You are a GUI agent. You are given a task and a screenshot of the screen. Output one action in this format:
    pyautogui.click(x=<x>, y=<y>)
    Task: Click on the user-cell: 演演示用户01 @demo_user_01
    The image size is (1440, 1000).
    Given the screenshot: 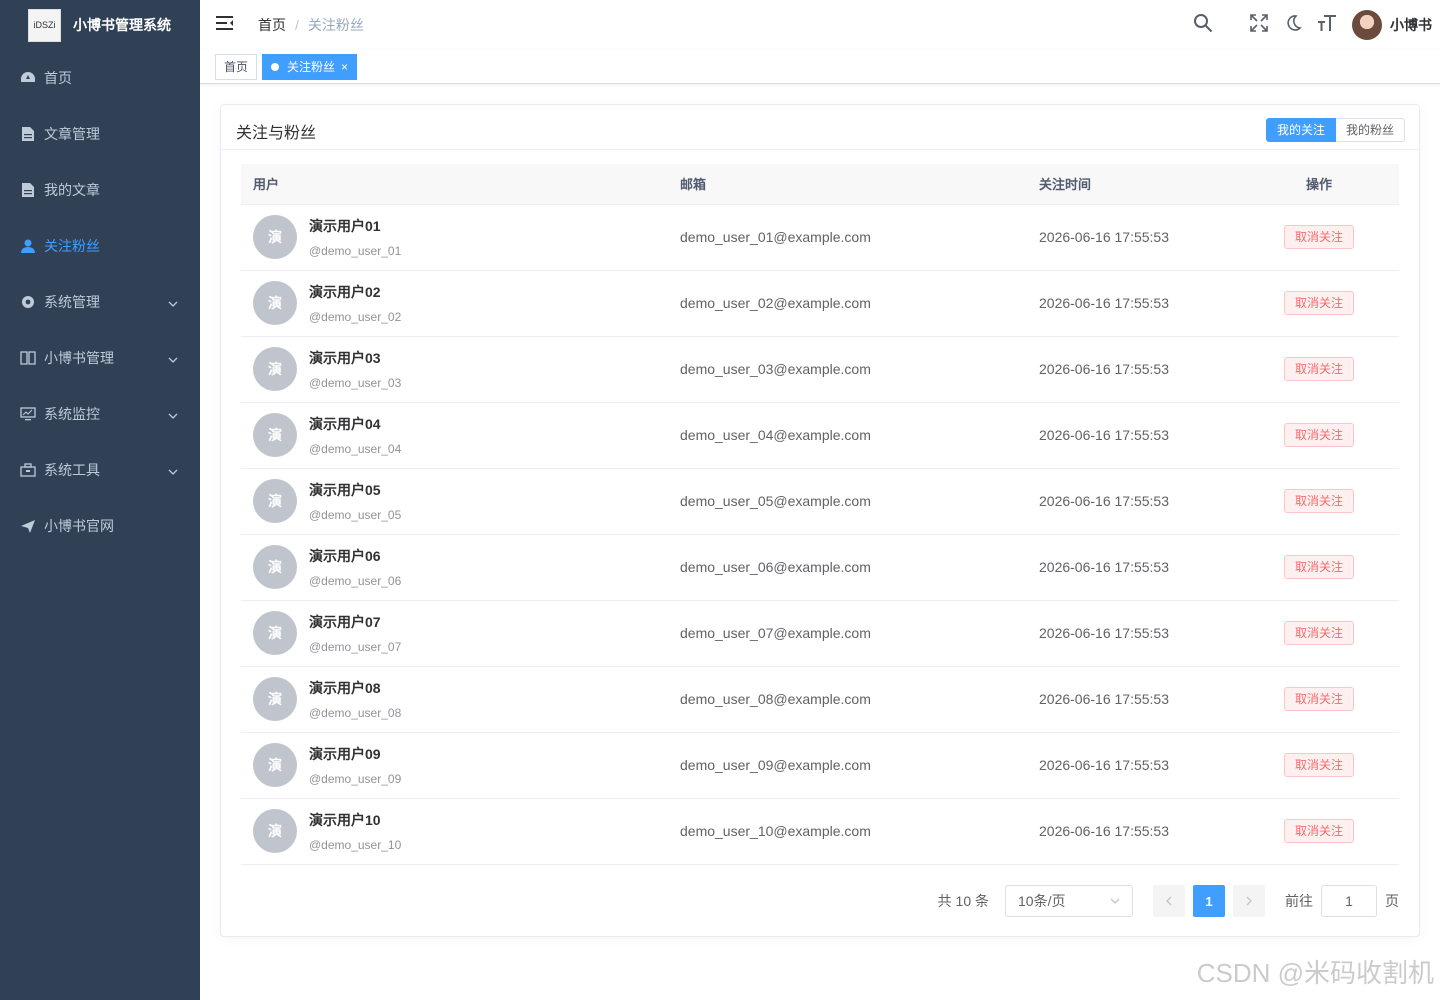 What is the action you would take?
    pyautogui.click(x=466, y=237)
    